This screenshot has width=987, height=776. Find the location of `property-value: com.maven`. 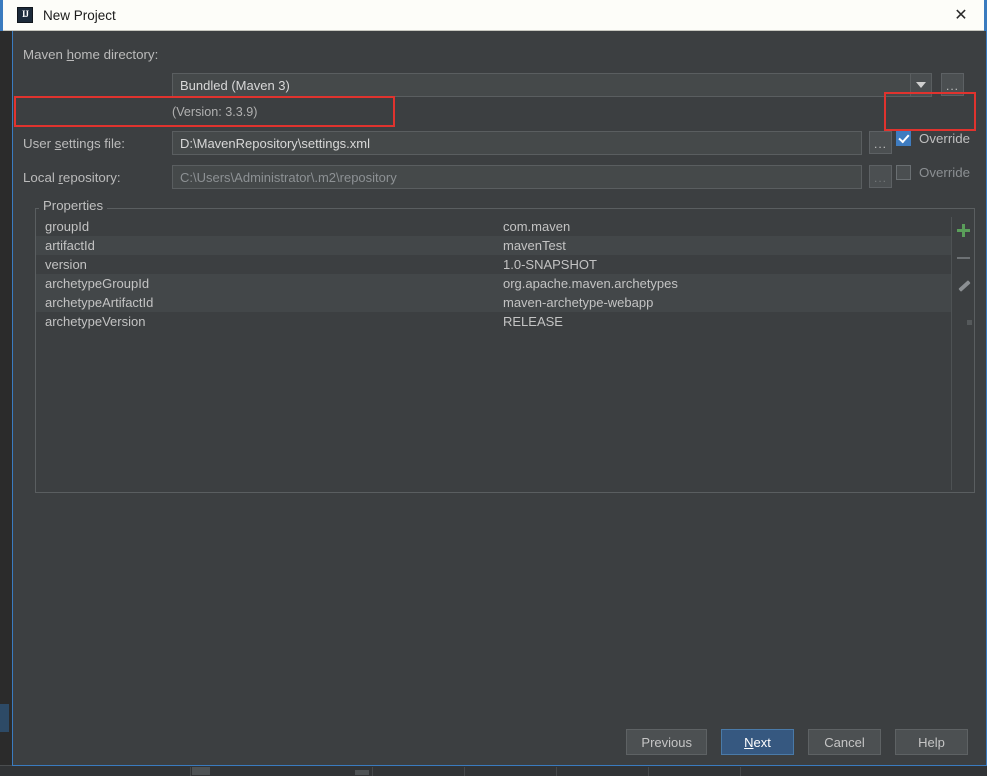

property-value: com.maven is located at coordinates (537, 226).